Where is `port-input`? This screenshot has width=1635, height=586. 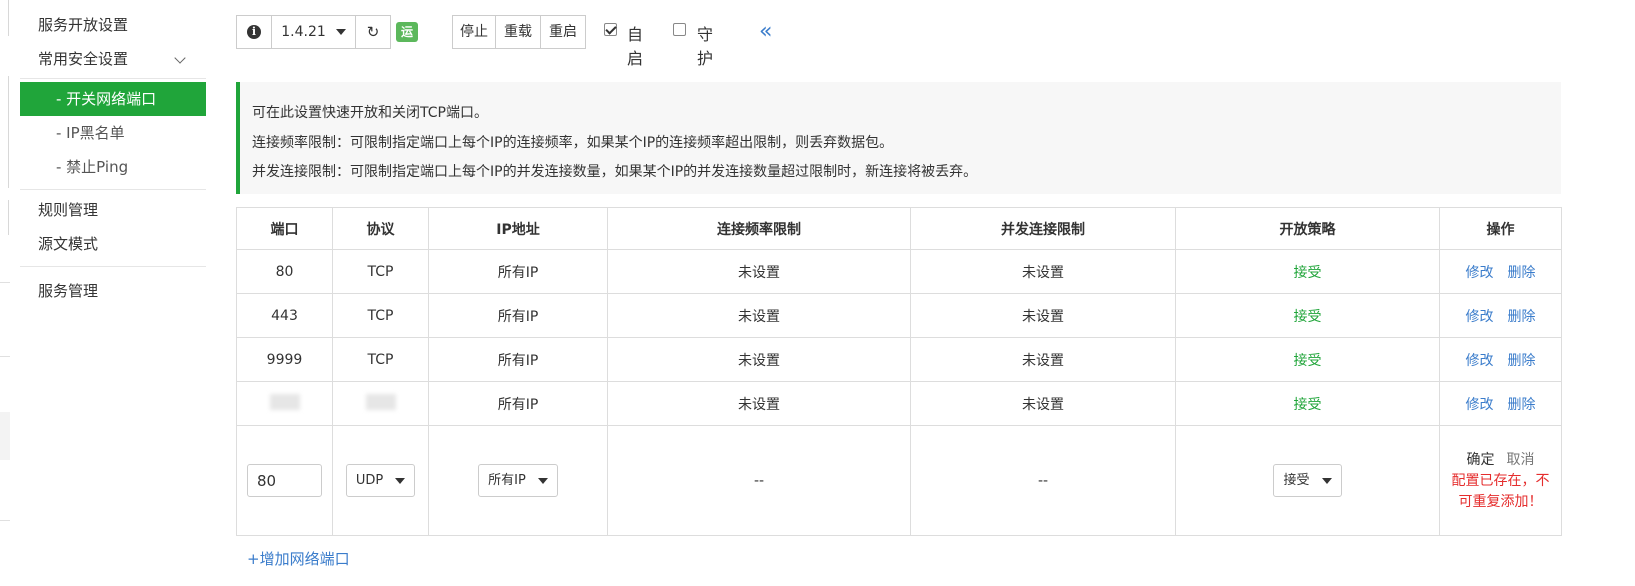 port-input is located at coordinates (284, 480).